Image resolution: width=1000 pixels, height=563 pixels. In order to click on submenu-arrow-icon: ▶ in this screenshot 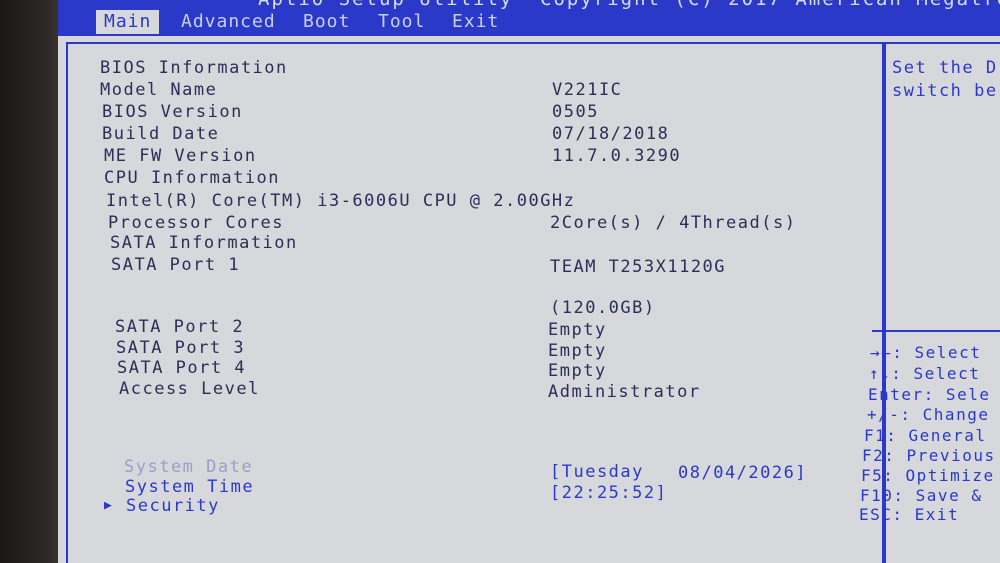, I will do `click(108, 505)`.